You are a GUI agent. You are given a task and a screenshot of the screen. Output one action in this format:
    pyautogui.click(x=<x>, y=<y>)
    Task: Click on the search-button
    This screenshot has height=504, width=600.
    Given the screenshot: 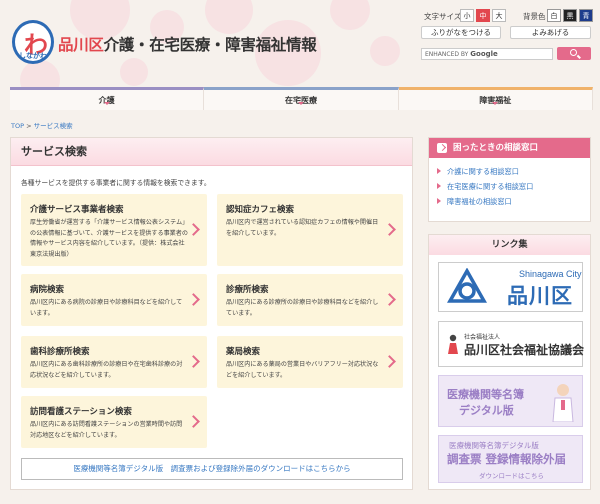 What is the action you would take?
    pyautogui.click(x=574, y=53)
    